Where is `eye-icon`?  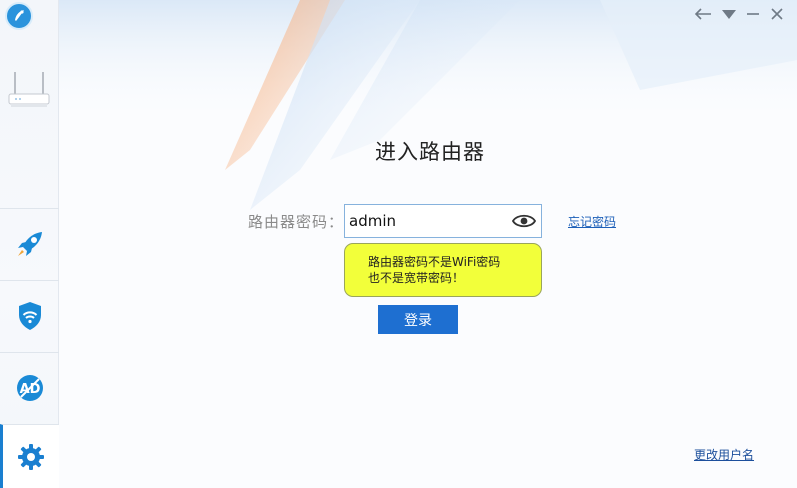
eye-icon is located at coordinates (524, 221).